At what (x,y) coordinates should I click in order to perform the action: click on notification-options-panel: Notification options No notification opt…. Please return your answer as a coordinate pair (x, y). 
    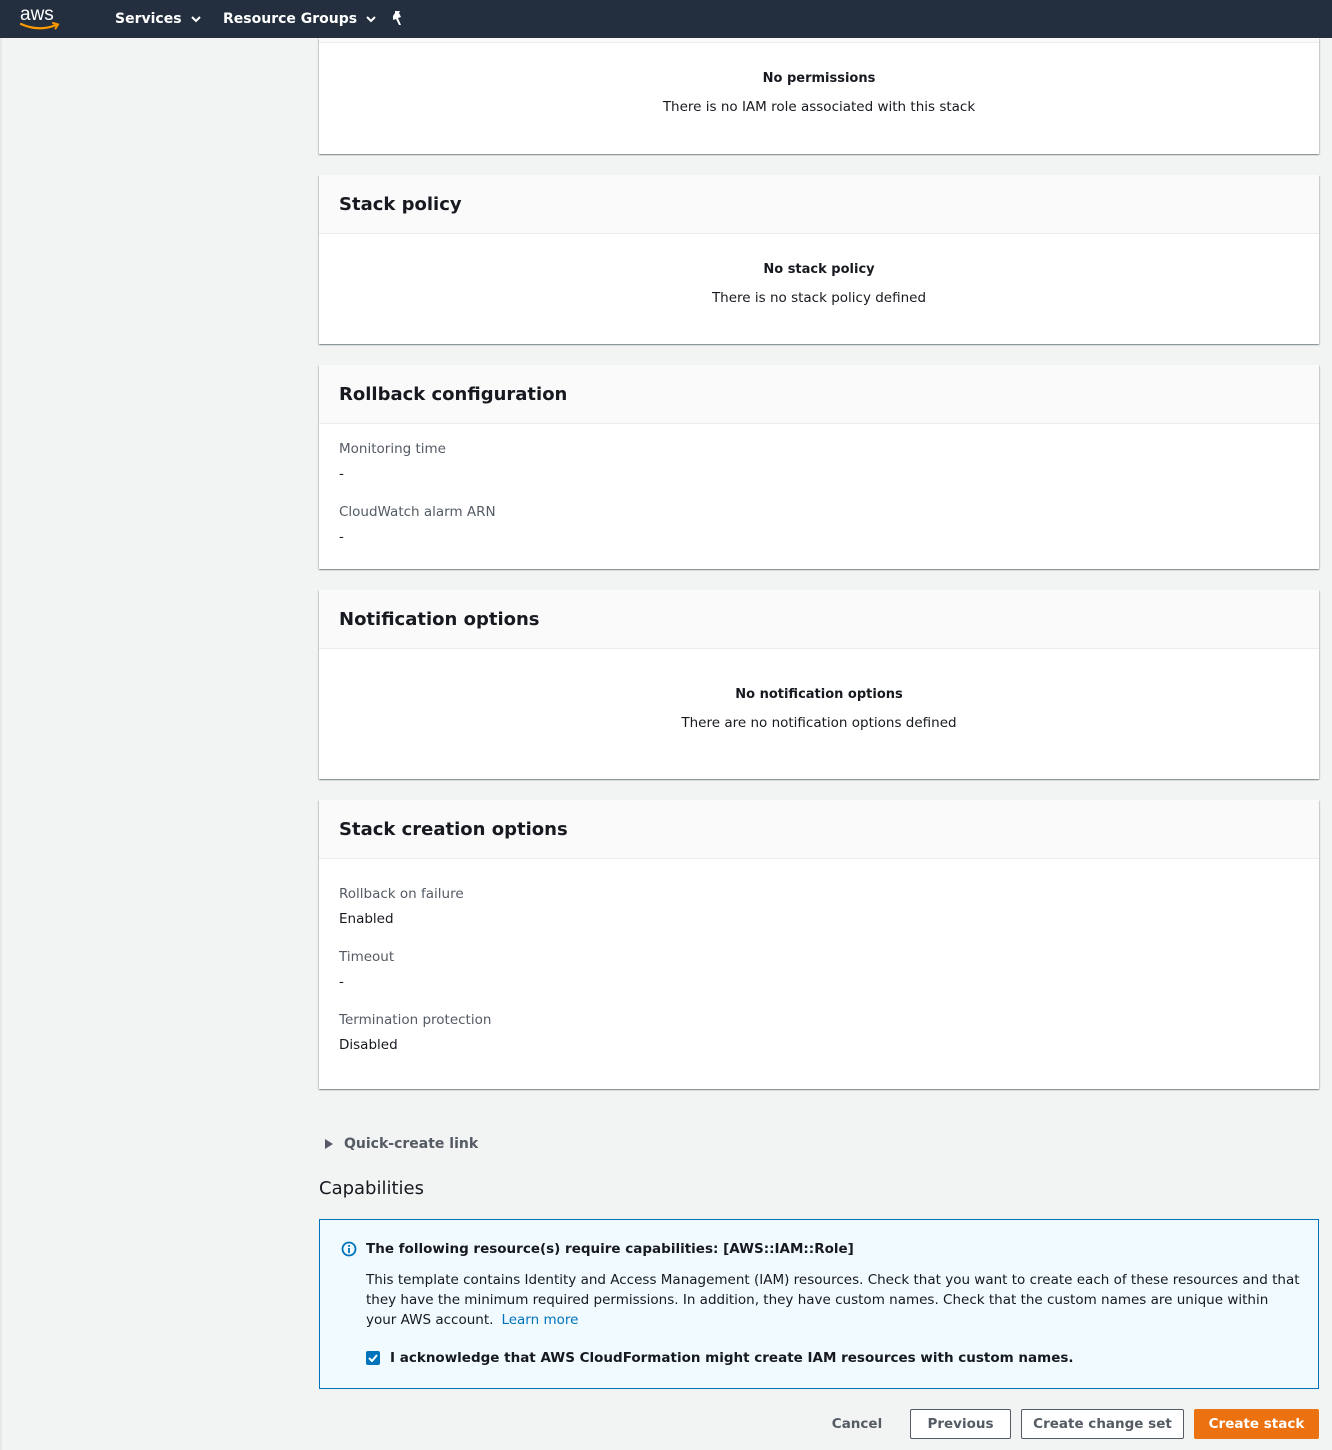
    Looking at the image, I should click on (819, 684).